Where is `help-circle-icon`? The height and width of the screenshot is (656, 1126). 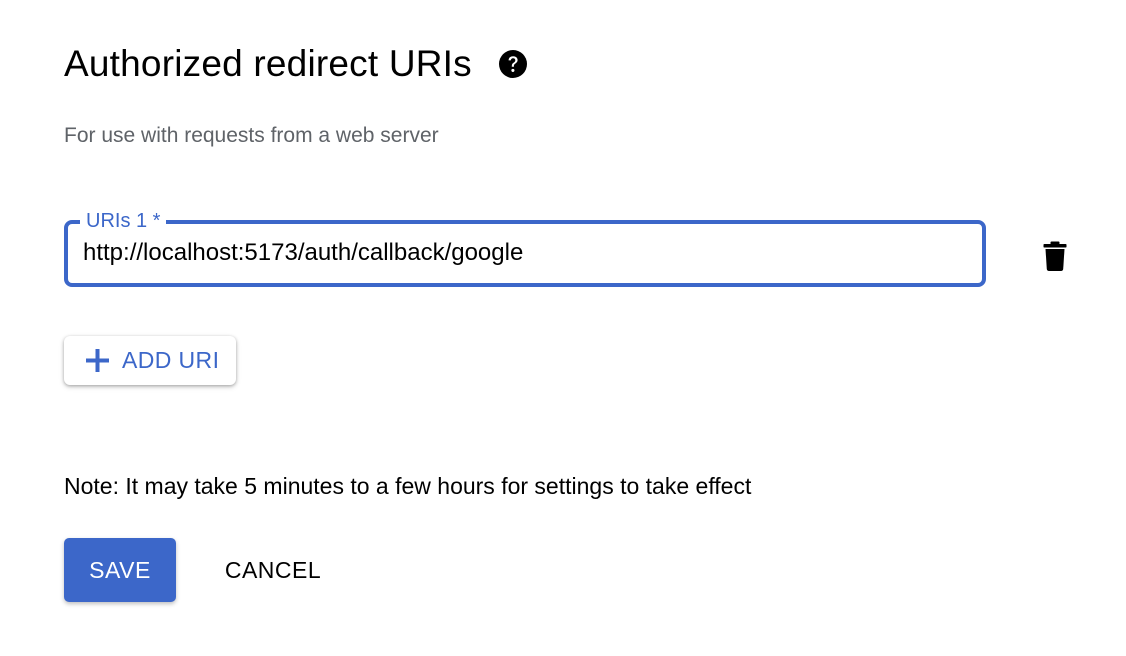 help-circle-icon is located at coordinates (513, 64).